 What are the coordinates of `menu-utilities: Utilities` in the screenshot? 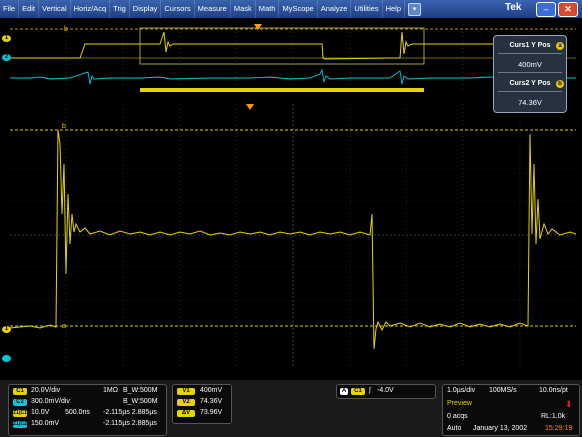 It's located at (367, 9).